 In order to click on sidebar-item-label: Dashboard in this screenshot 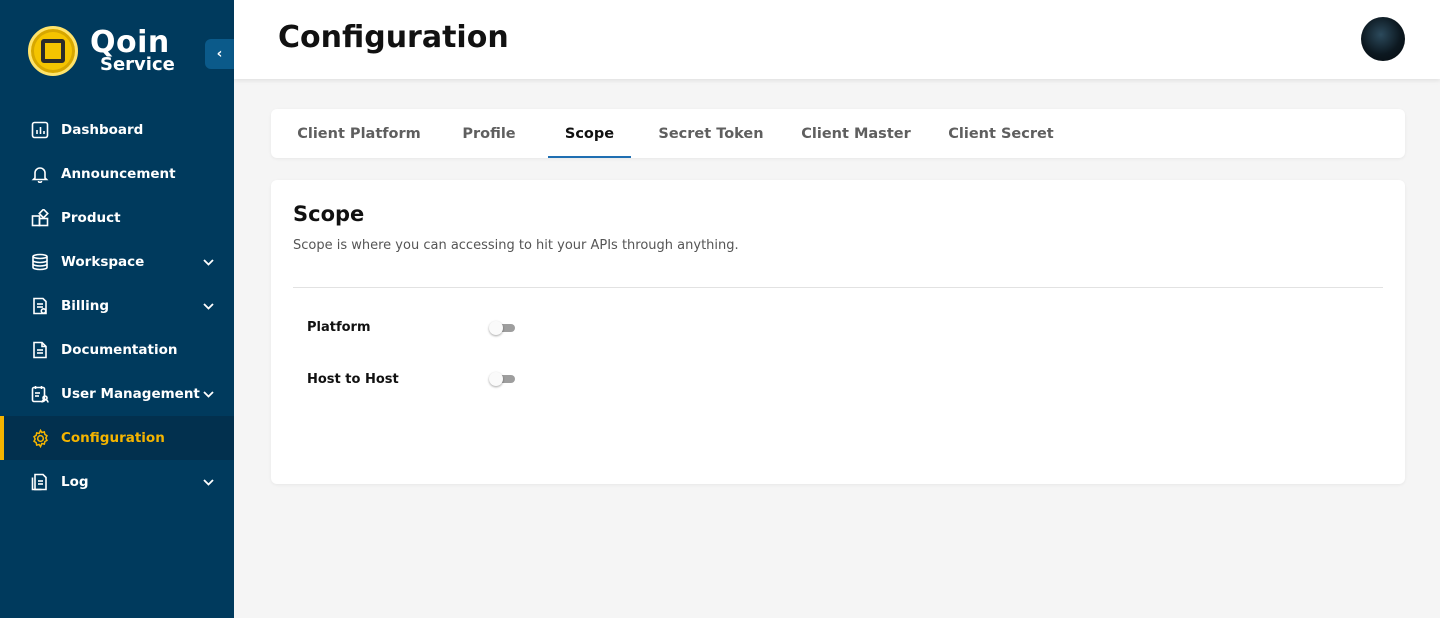, I will do `click(102, 130)`.